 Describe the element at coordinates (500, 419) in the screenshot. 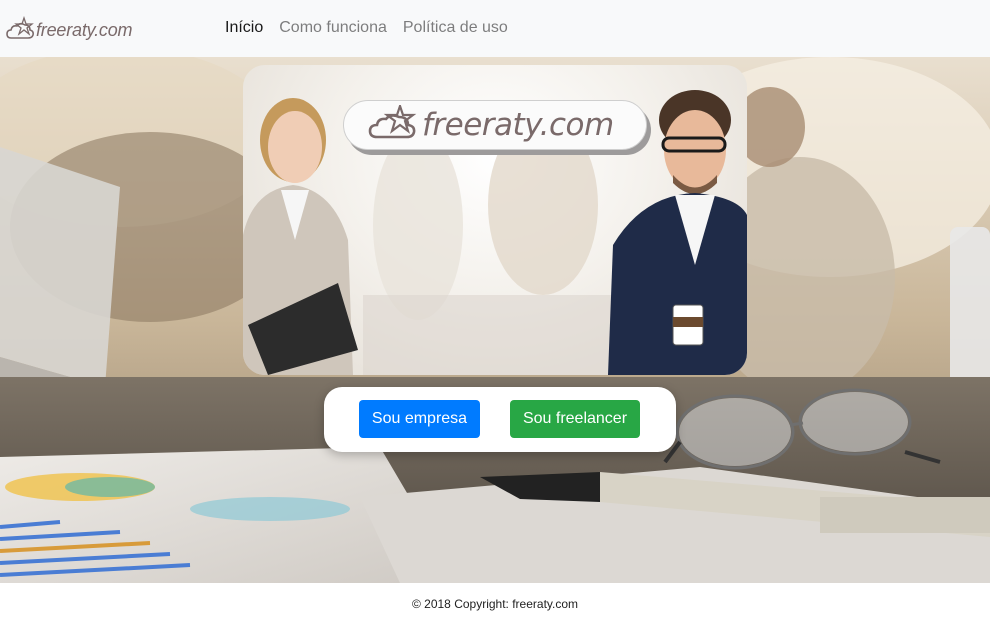

I see `cta-panel: Sou empresa Sou freelancer` at that location.